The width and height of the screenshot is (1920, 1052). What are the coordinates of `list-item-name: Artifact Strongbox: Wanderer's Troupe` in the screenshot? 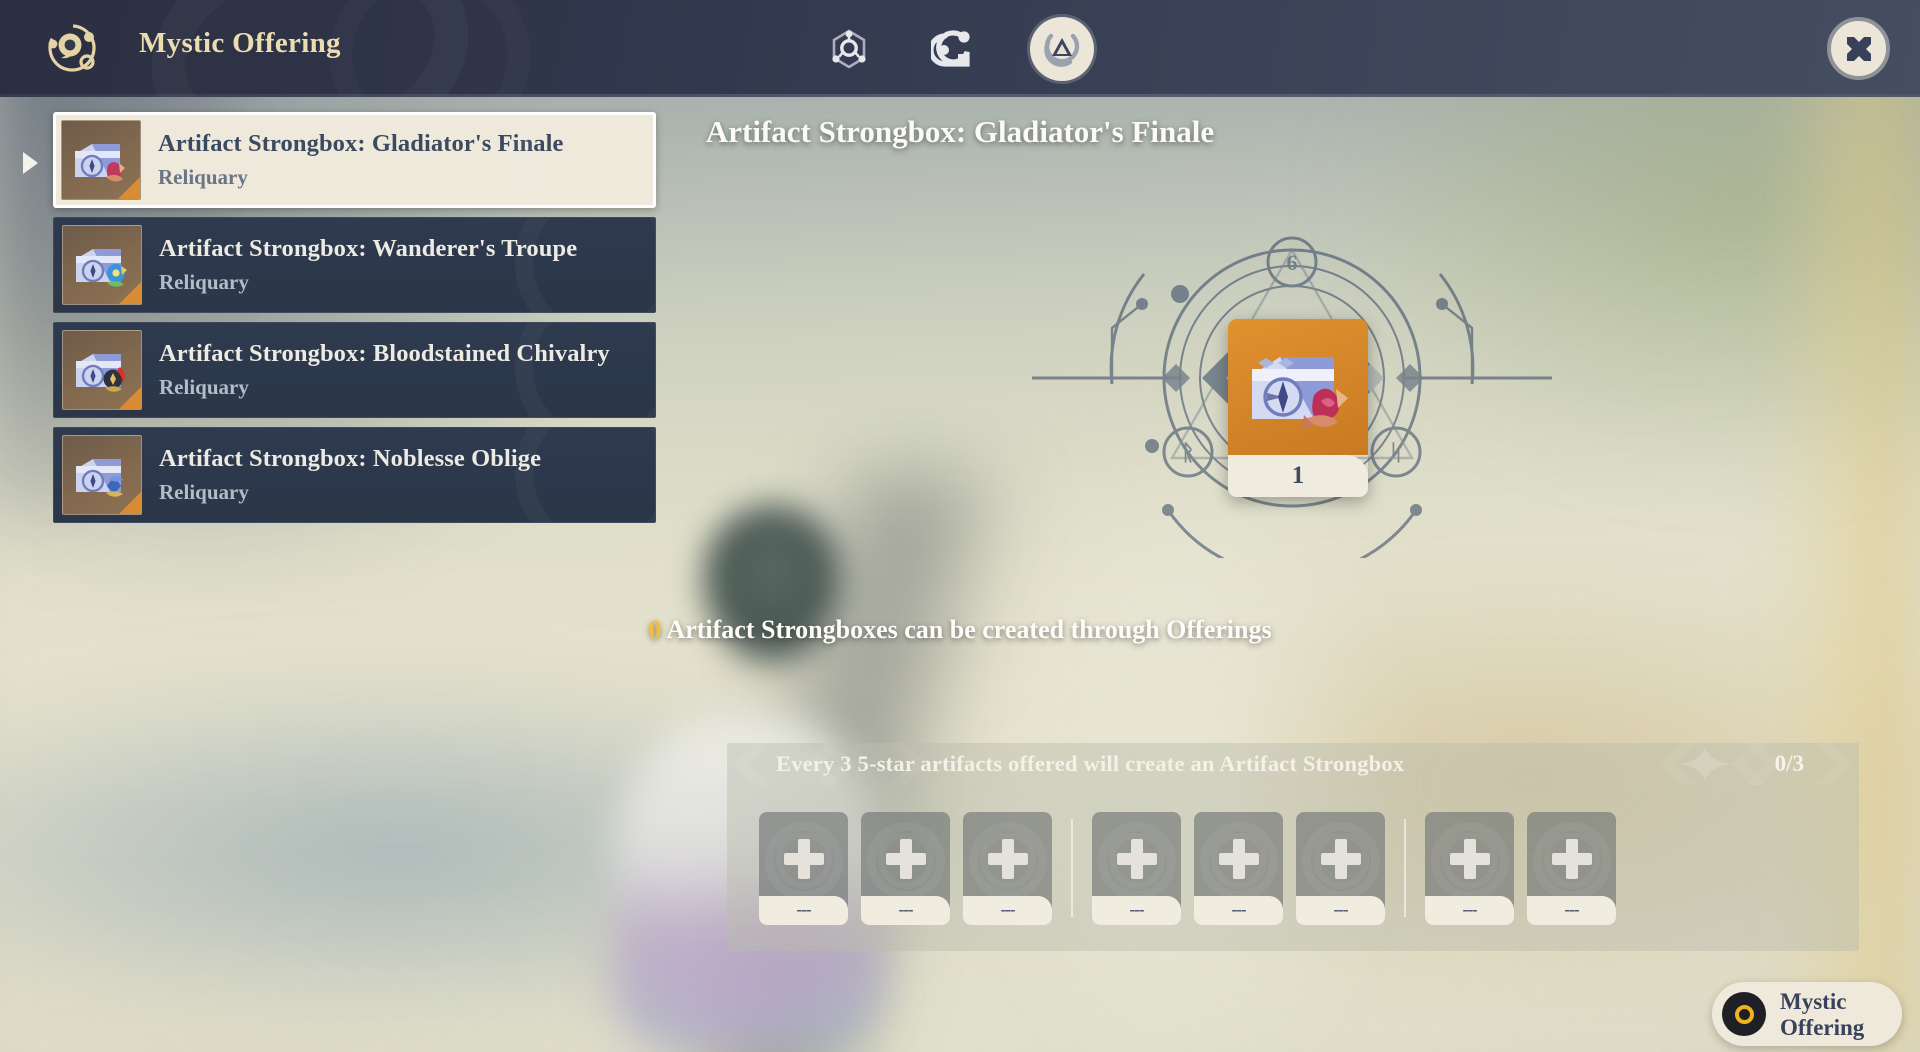 It's located at (368, 248).